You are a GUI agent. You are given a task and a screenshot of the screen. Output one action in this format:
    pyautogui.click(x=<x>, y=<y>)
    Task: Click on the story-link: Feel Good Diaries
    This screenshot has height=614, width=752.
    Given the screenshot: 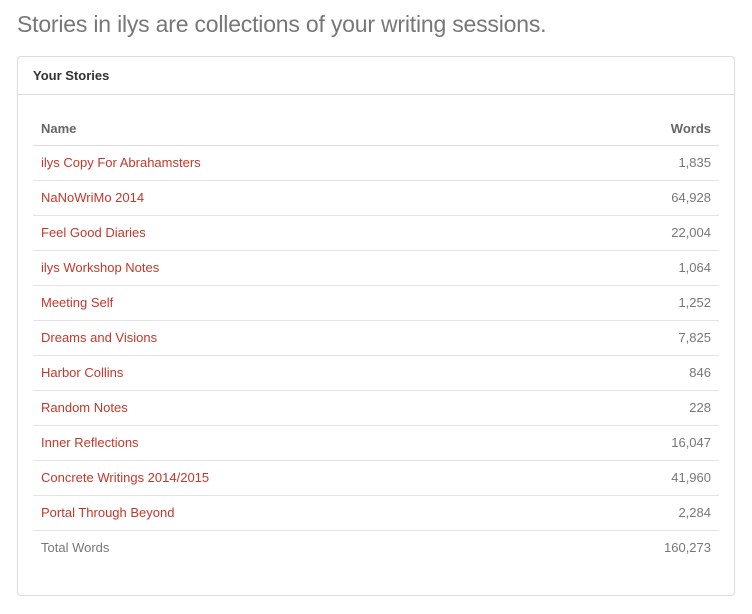 What is the action you would take?
    pyautogui.click(x=93, y=232)
    